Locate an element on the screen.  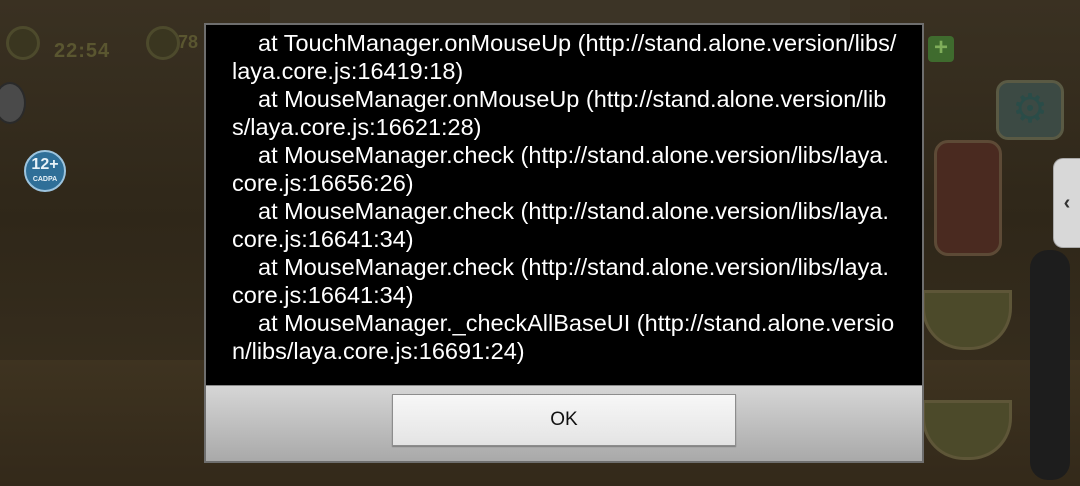
score-text: 78 is located at coordinates (188, 42).